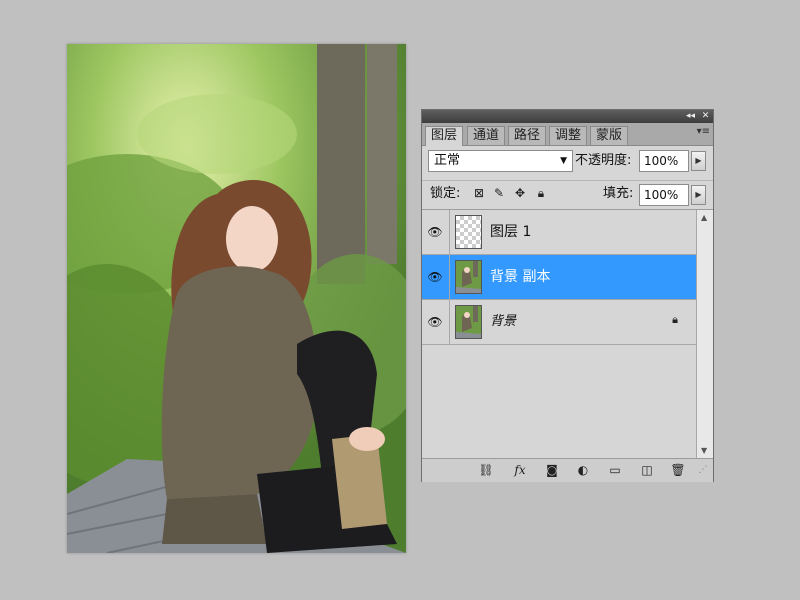 This screenshot has height=600, width=800. Describe the element at coordinates (445, 193) in the screenshot. I see `lock-label: 锁定:` at that location.